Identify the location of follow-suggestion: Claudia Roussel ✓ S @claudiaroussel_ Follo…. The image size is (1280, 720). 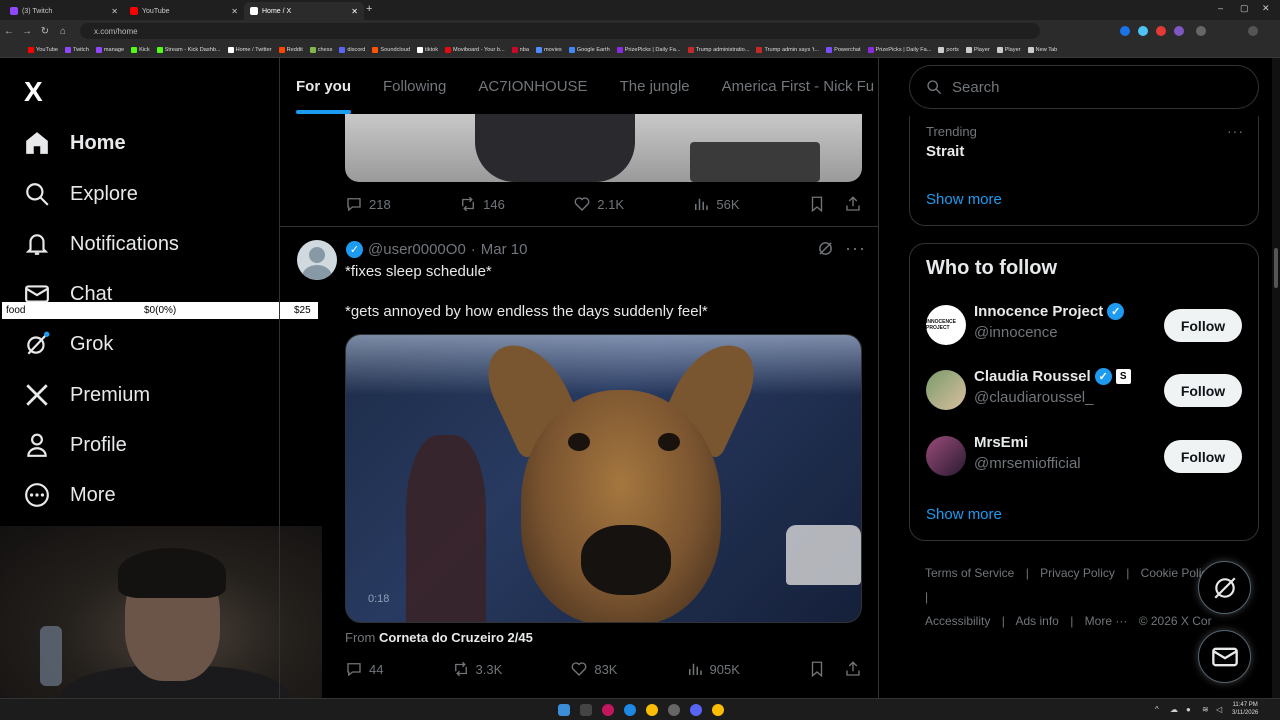
(1086, 390).